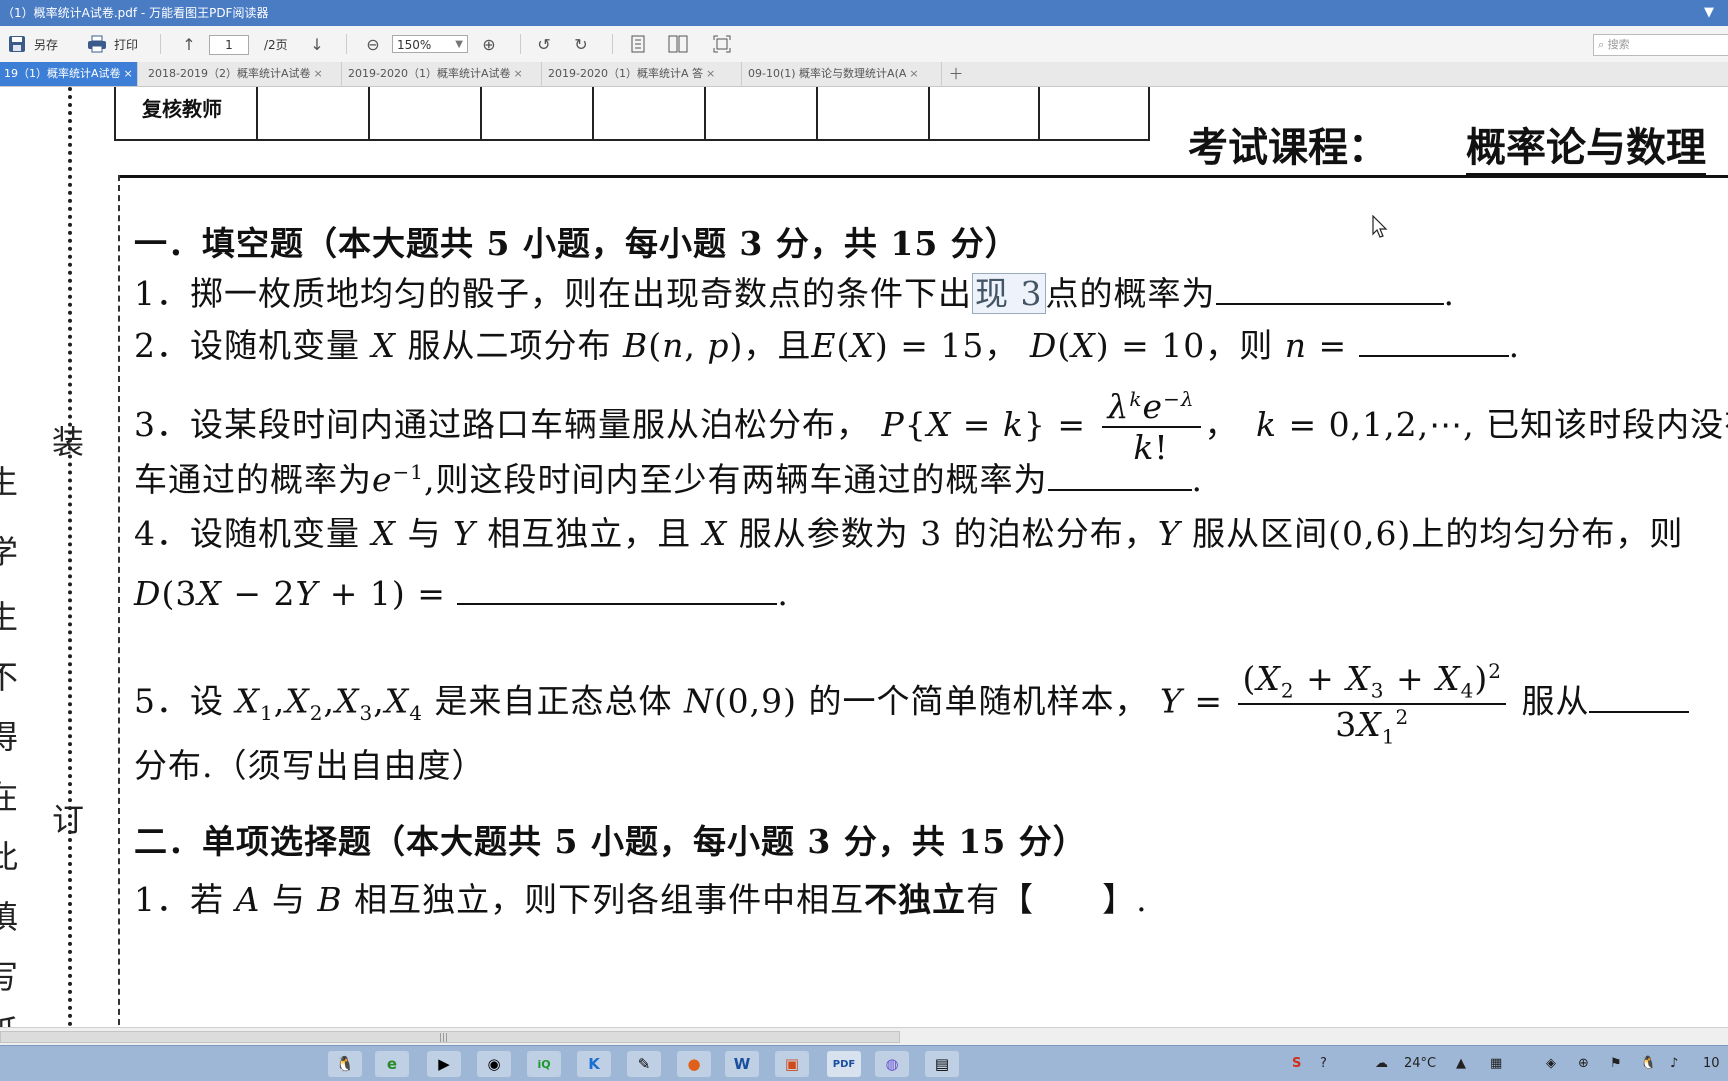 This screenshot has height=1081, width=1728. Describe the element at coordinates (126, 44) in the screenshot. I see `print-label: 打印` at that location.